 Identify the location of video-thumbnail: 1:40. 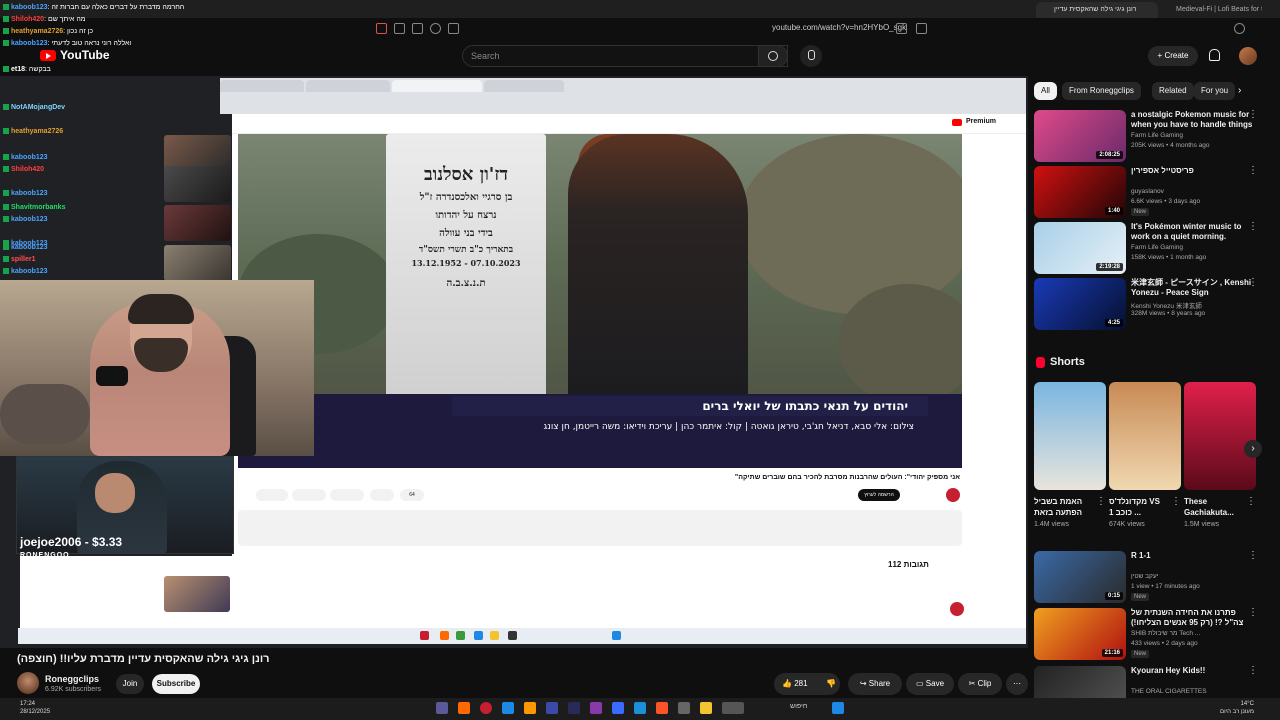
(1080, 192).